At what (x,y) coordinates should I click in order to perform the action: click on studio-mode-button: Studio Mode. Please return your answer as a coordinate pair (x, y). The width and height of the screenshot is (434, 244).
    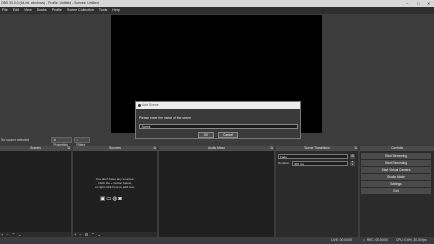
    Looking at the image, I should click on (396, 177).